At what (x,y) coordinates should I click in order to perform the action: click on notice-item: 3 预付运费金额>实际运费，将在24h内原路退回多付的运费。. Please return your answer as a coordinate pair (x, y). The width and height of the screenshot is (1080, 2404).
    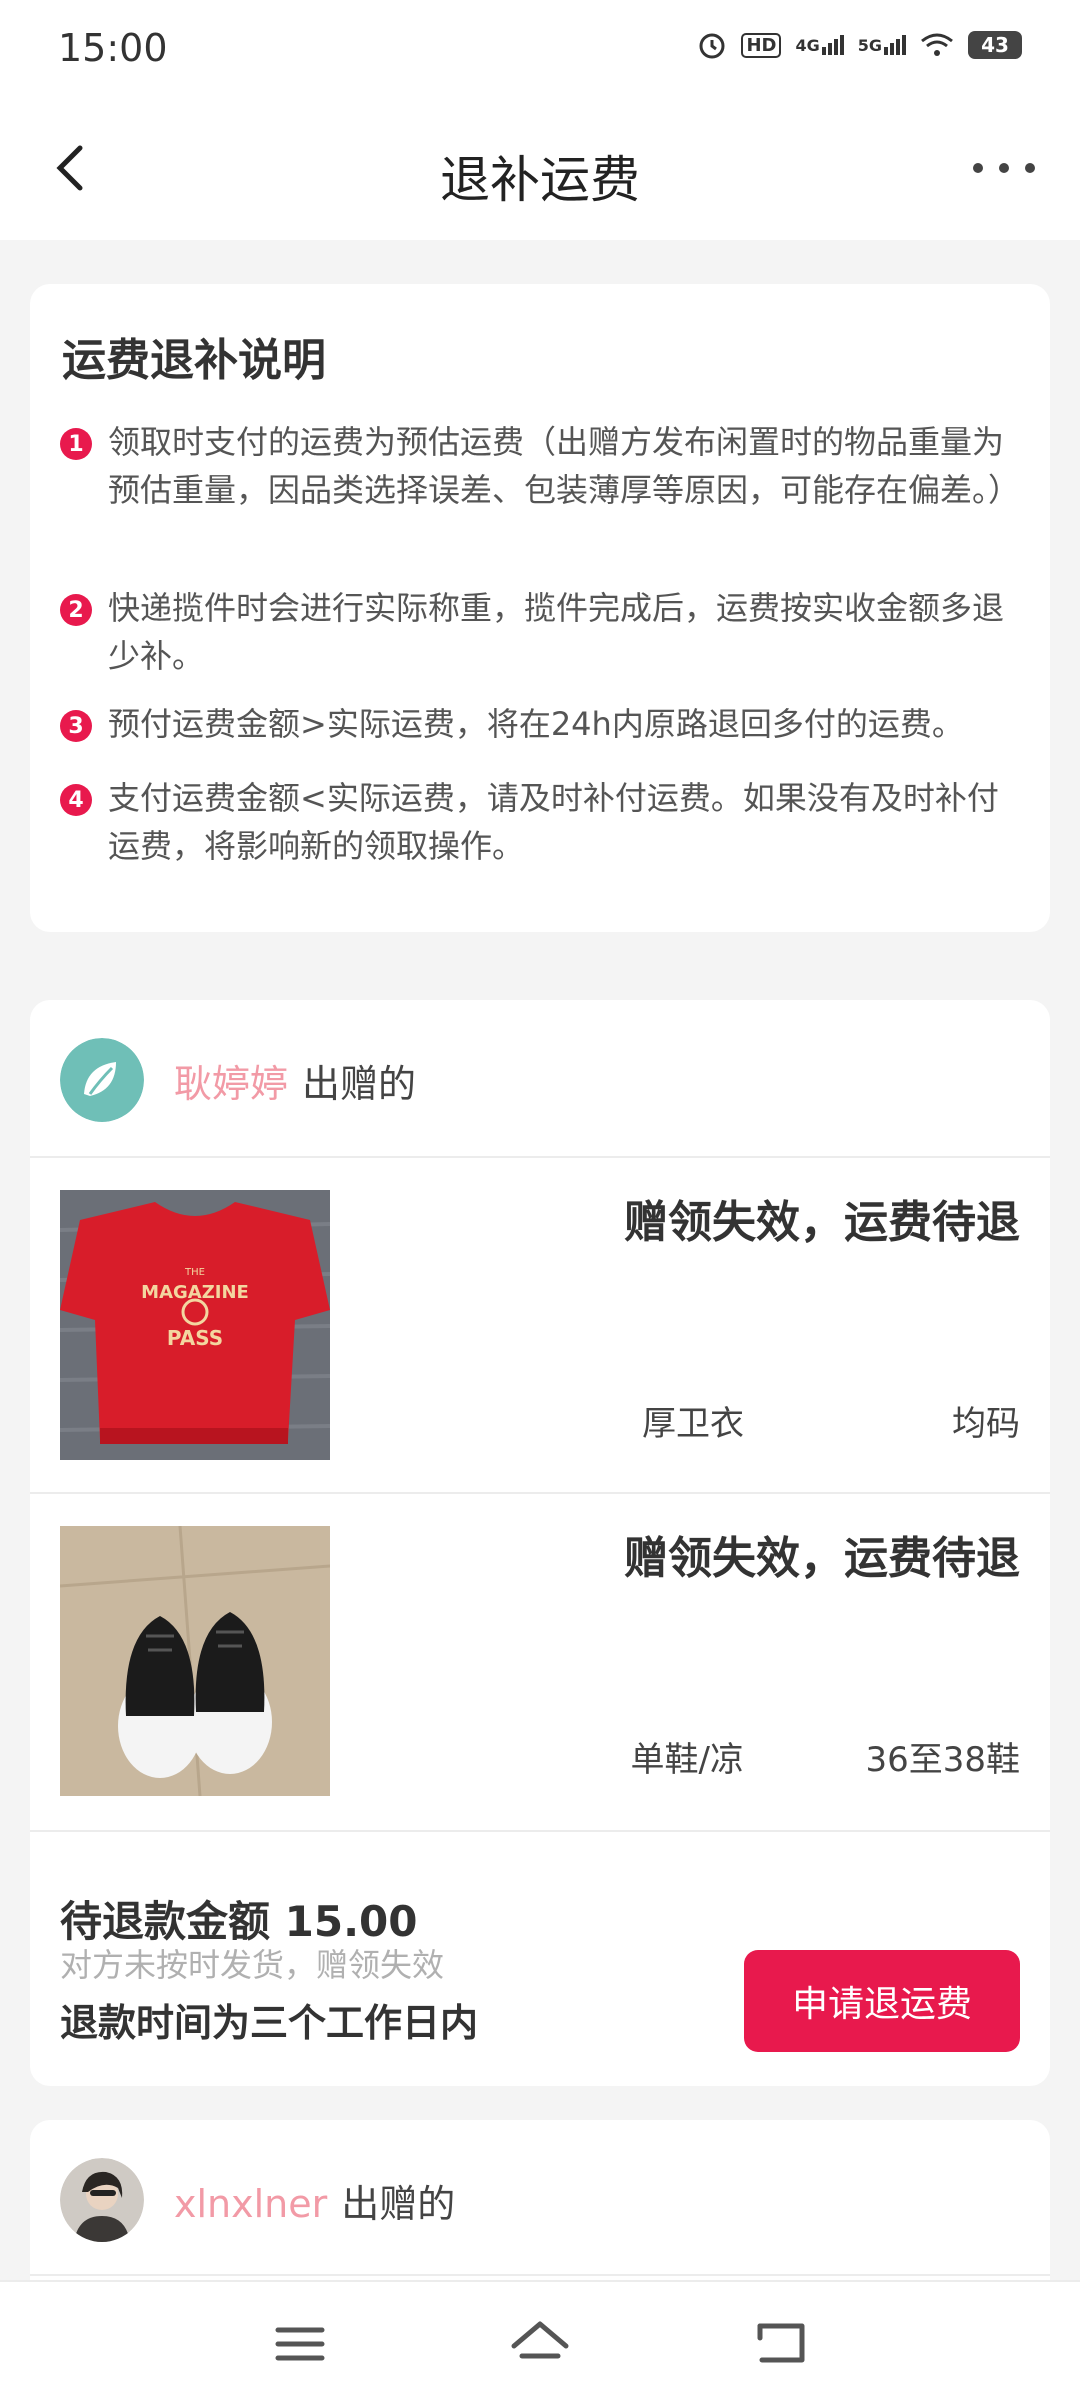
    Looking at the image, I should click on (540, 724).